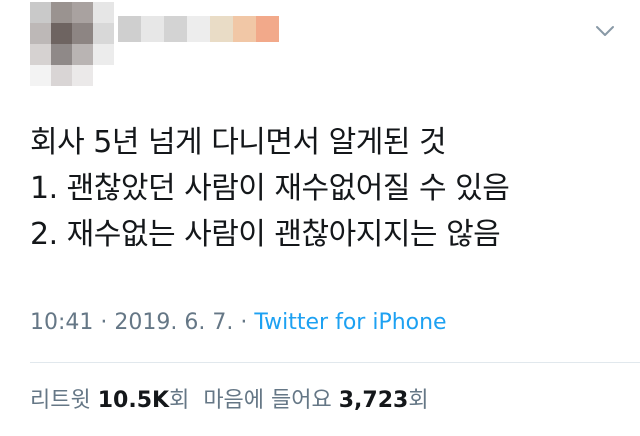  Describe the element at coordinates (605, 31) in the screenshot. I see `chevron-down-icon` at that location.